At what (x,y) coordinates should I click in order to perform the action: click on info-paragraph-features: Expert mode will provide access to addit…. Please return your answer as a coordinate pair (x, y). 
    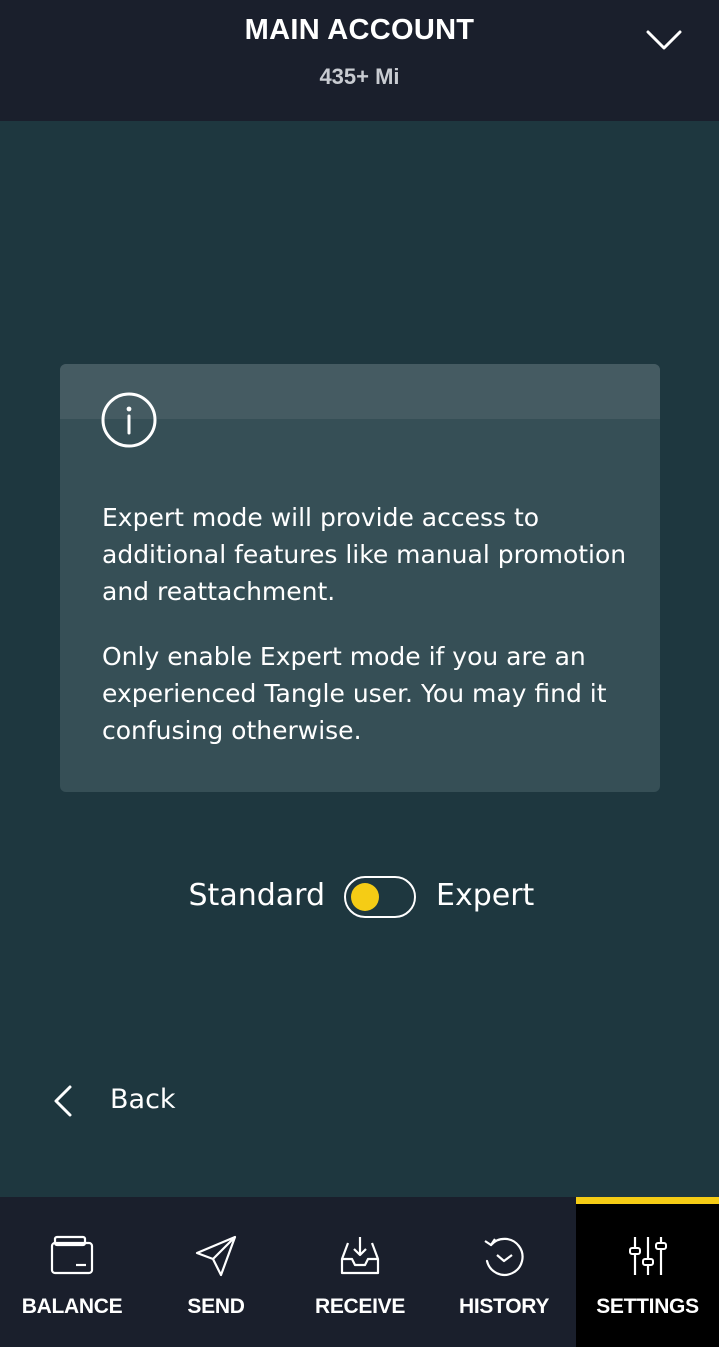
    Looking at the image, I should click on (364, 554).